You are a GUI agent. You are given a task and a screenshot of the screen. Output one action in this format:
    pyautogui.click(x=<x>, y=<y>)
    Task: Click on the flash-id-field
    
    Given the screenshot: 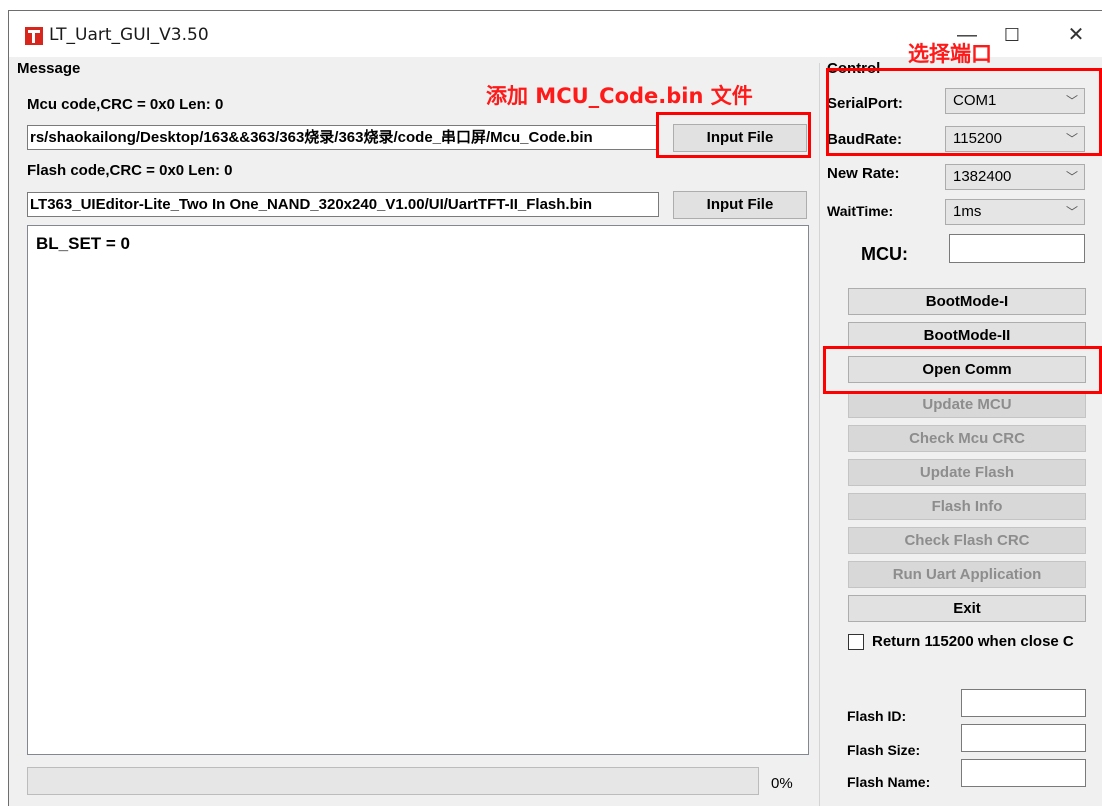 What is the action you would take?
    pyautogui.click(x=1023, y=703)
    